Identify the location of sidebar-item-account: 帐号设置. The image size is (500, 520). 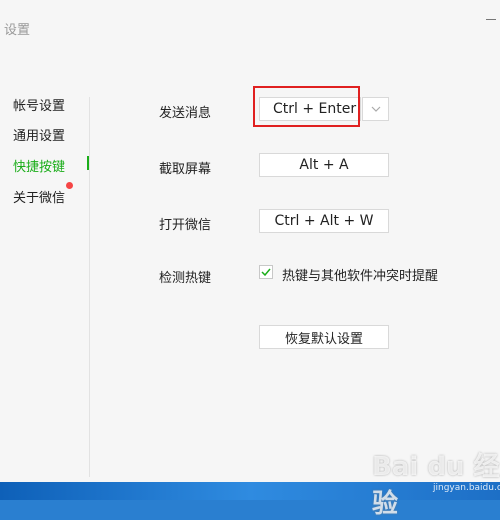
(39, 104).